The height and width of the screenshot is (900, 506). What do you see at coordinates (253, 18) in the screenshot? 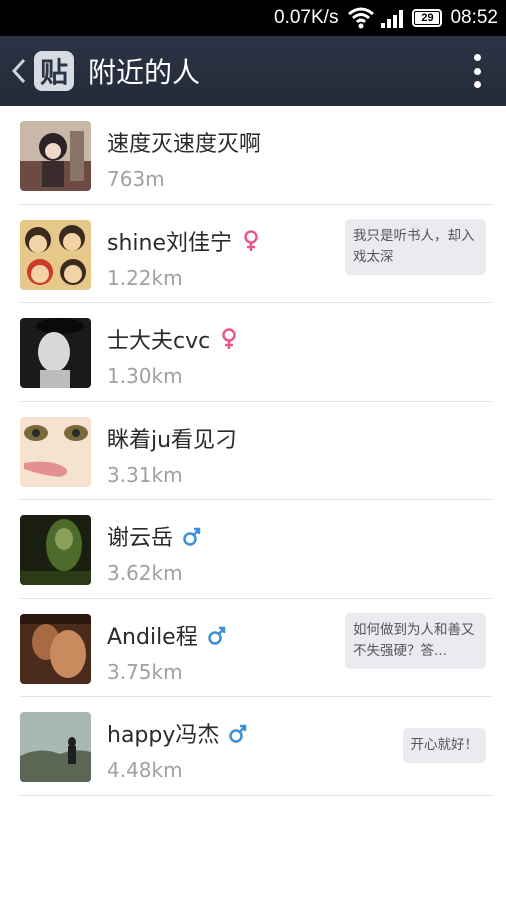
I see `status-bar: 0.07K/s 29 08:52` at bounding box center [253, 18].